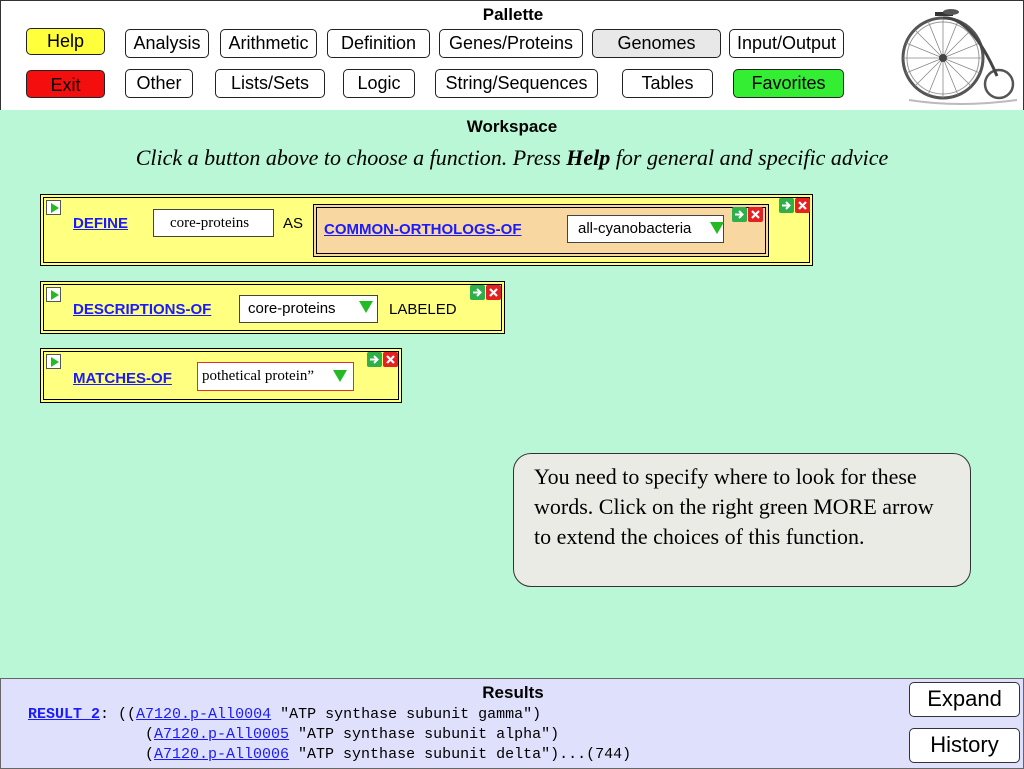  Describe the element at coordinates (541, 230) in the screenshot. I see `common-orthologs-box: COMMON-ORTHOLOGS-OF all-cyanobacteria` at that location.